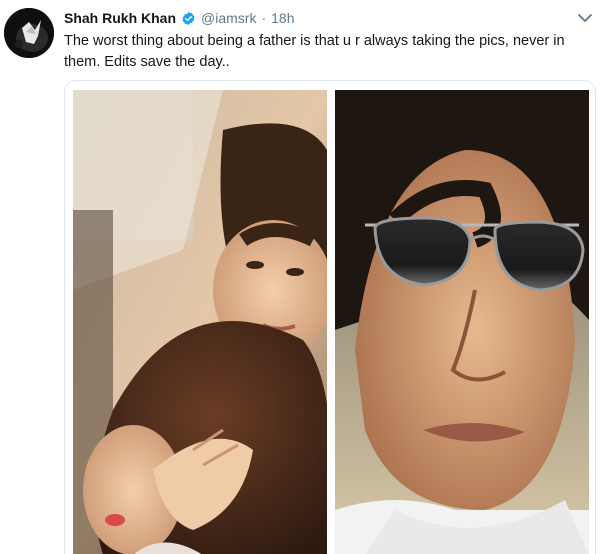 The width and height of the screenshot is (607, 554). What do you see at coordinates (120, 18) in the screenshot?
I see `author-name: Shah Rukh Khan` at bounding box center [120, 18].